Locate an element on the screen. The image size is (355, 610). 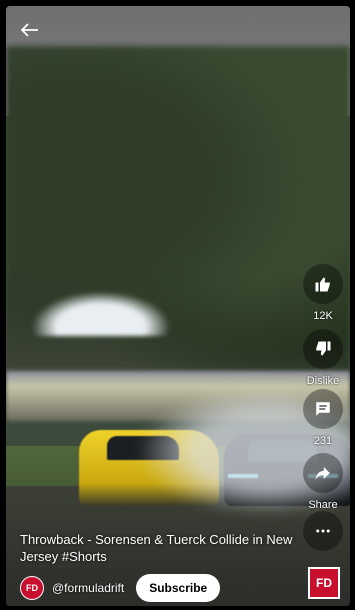
back-button is located at coordinates (32, 32).